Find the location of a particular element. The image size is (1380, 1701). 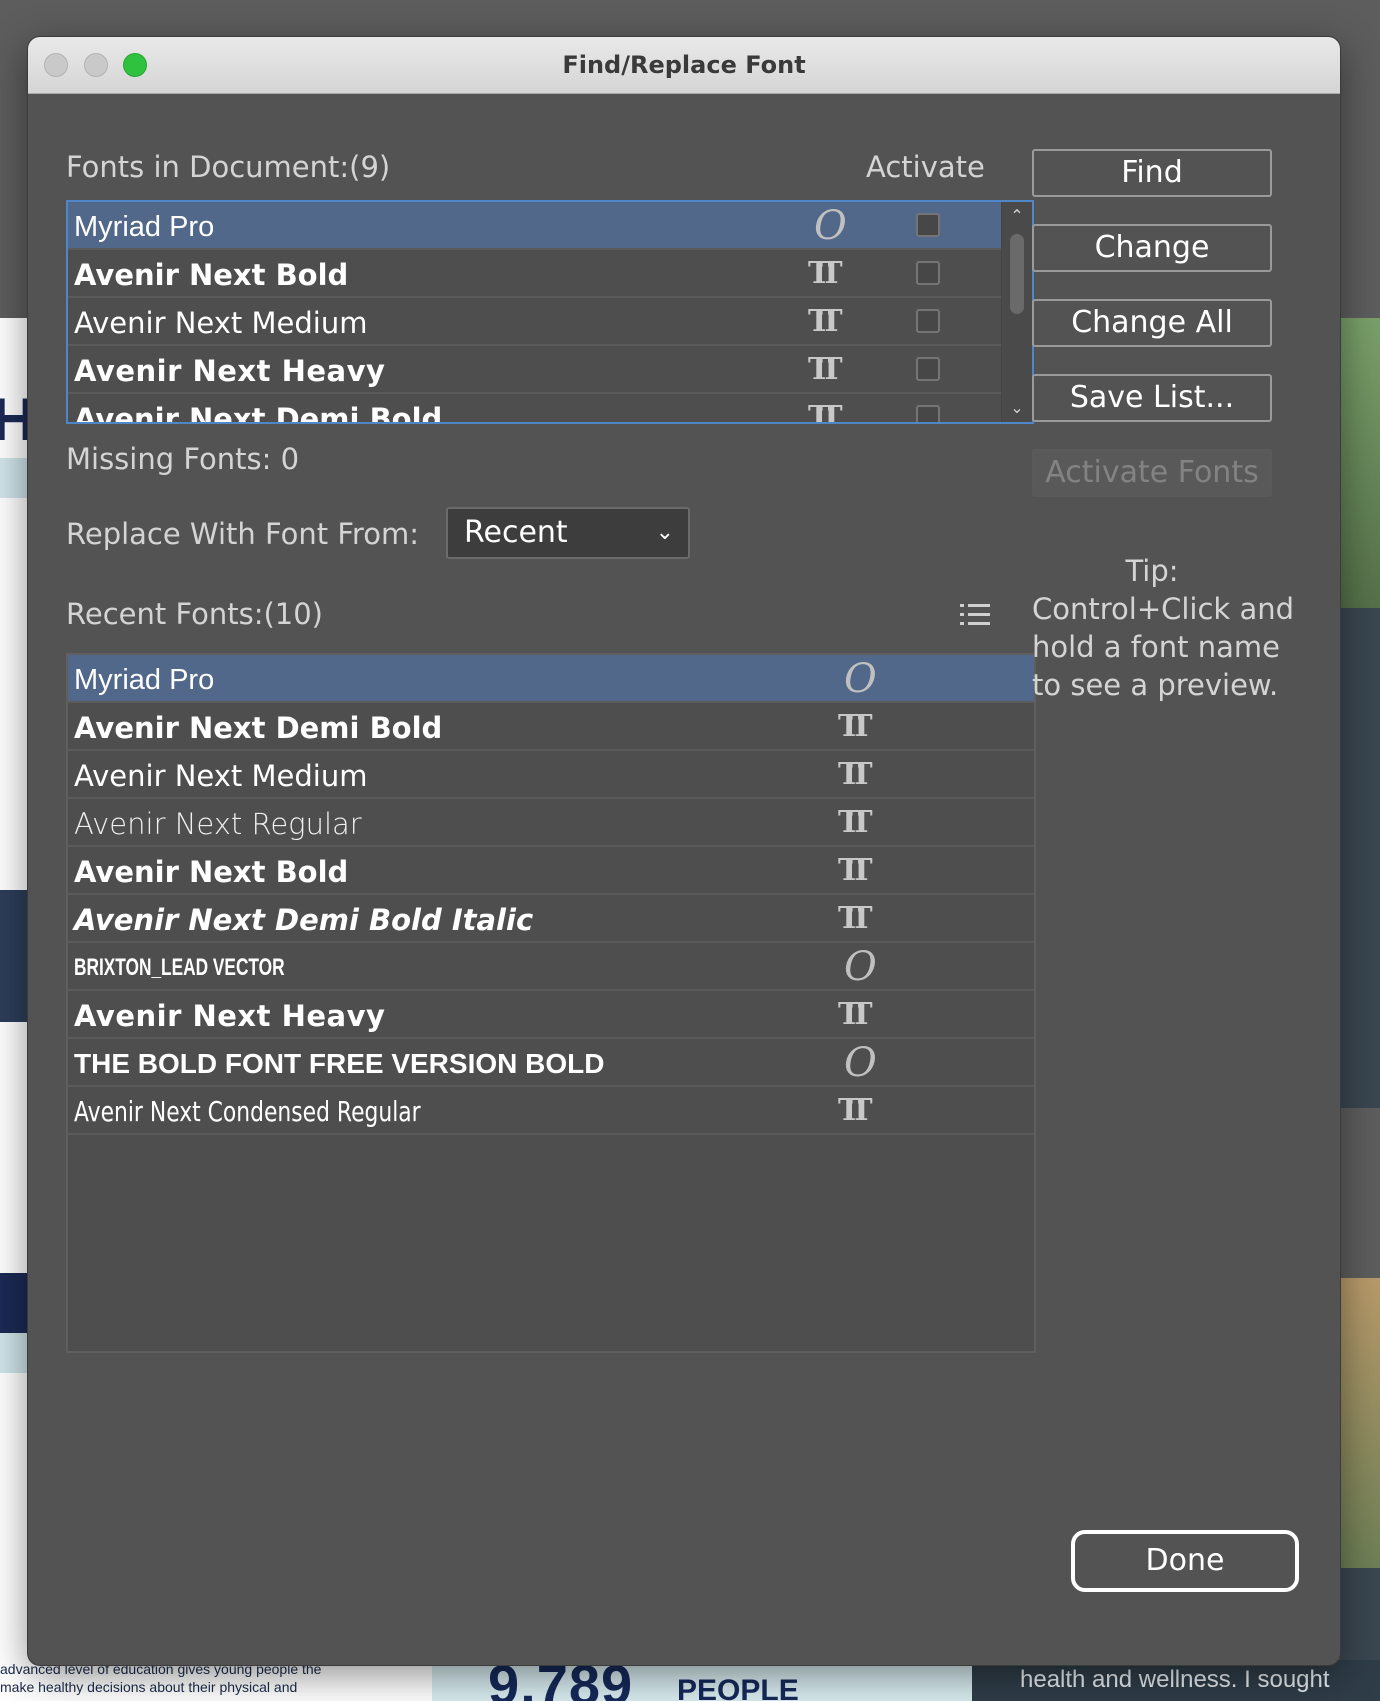

activate-column-header: Activate is located at coordinates (925, 167).